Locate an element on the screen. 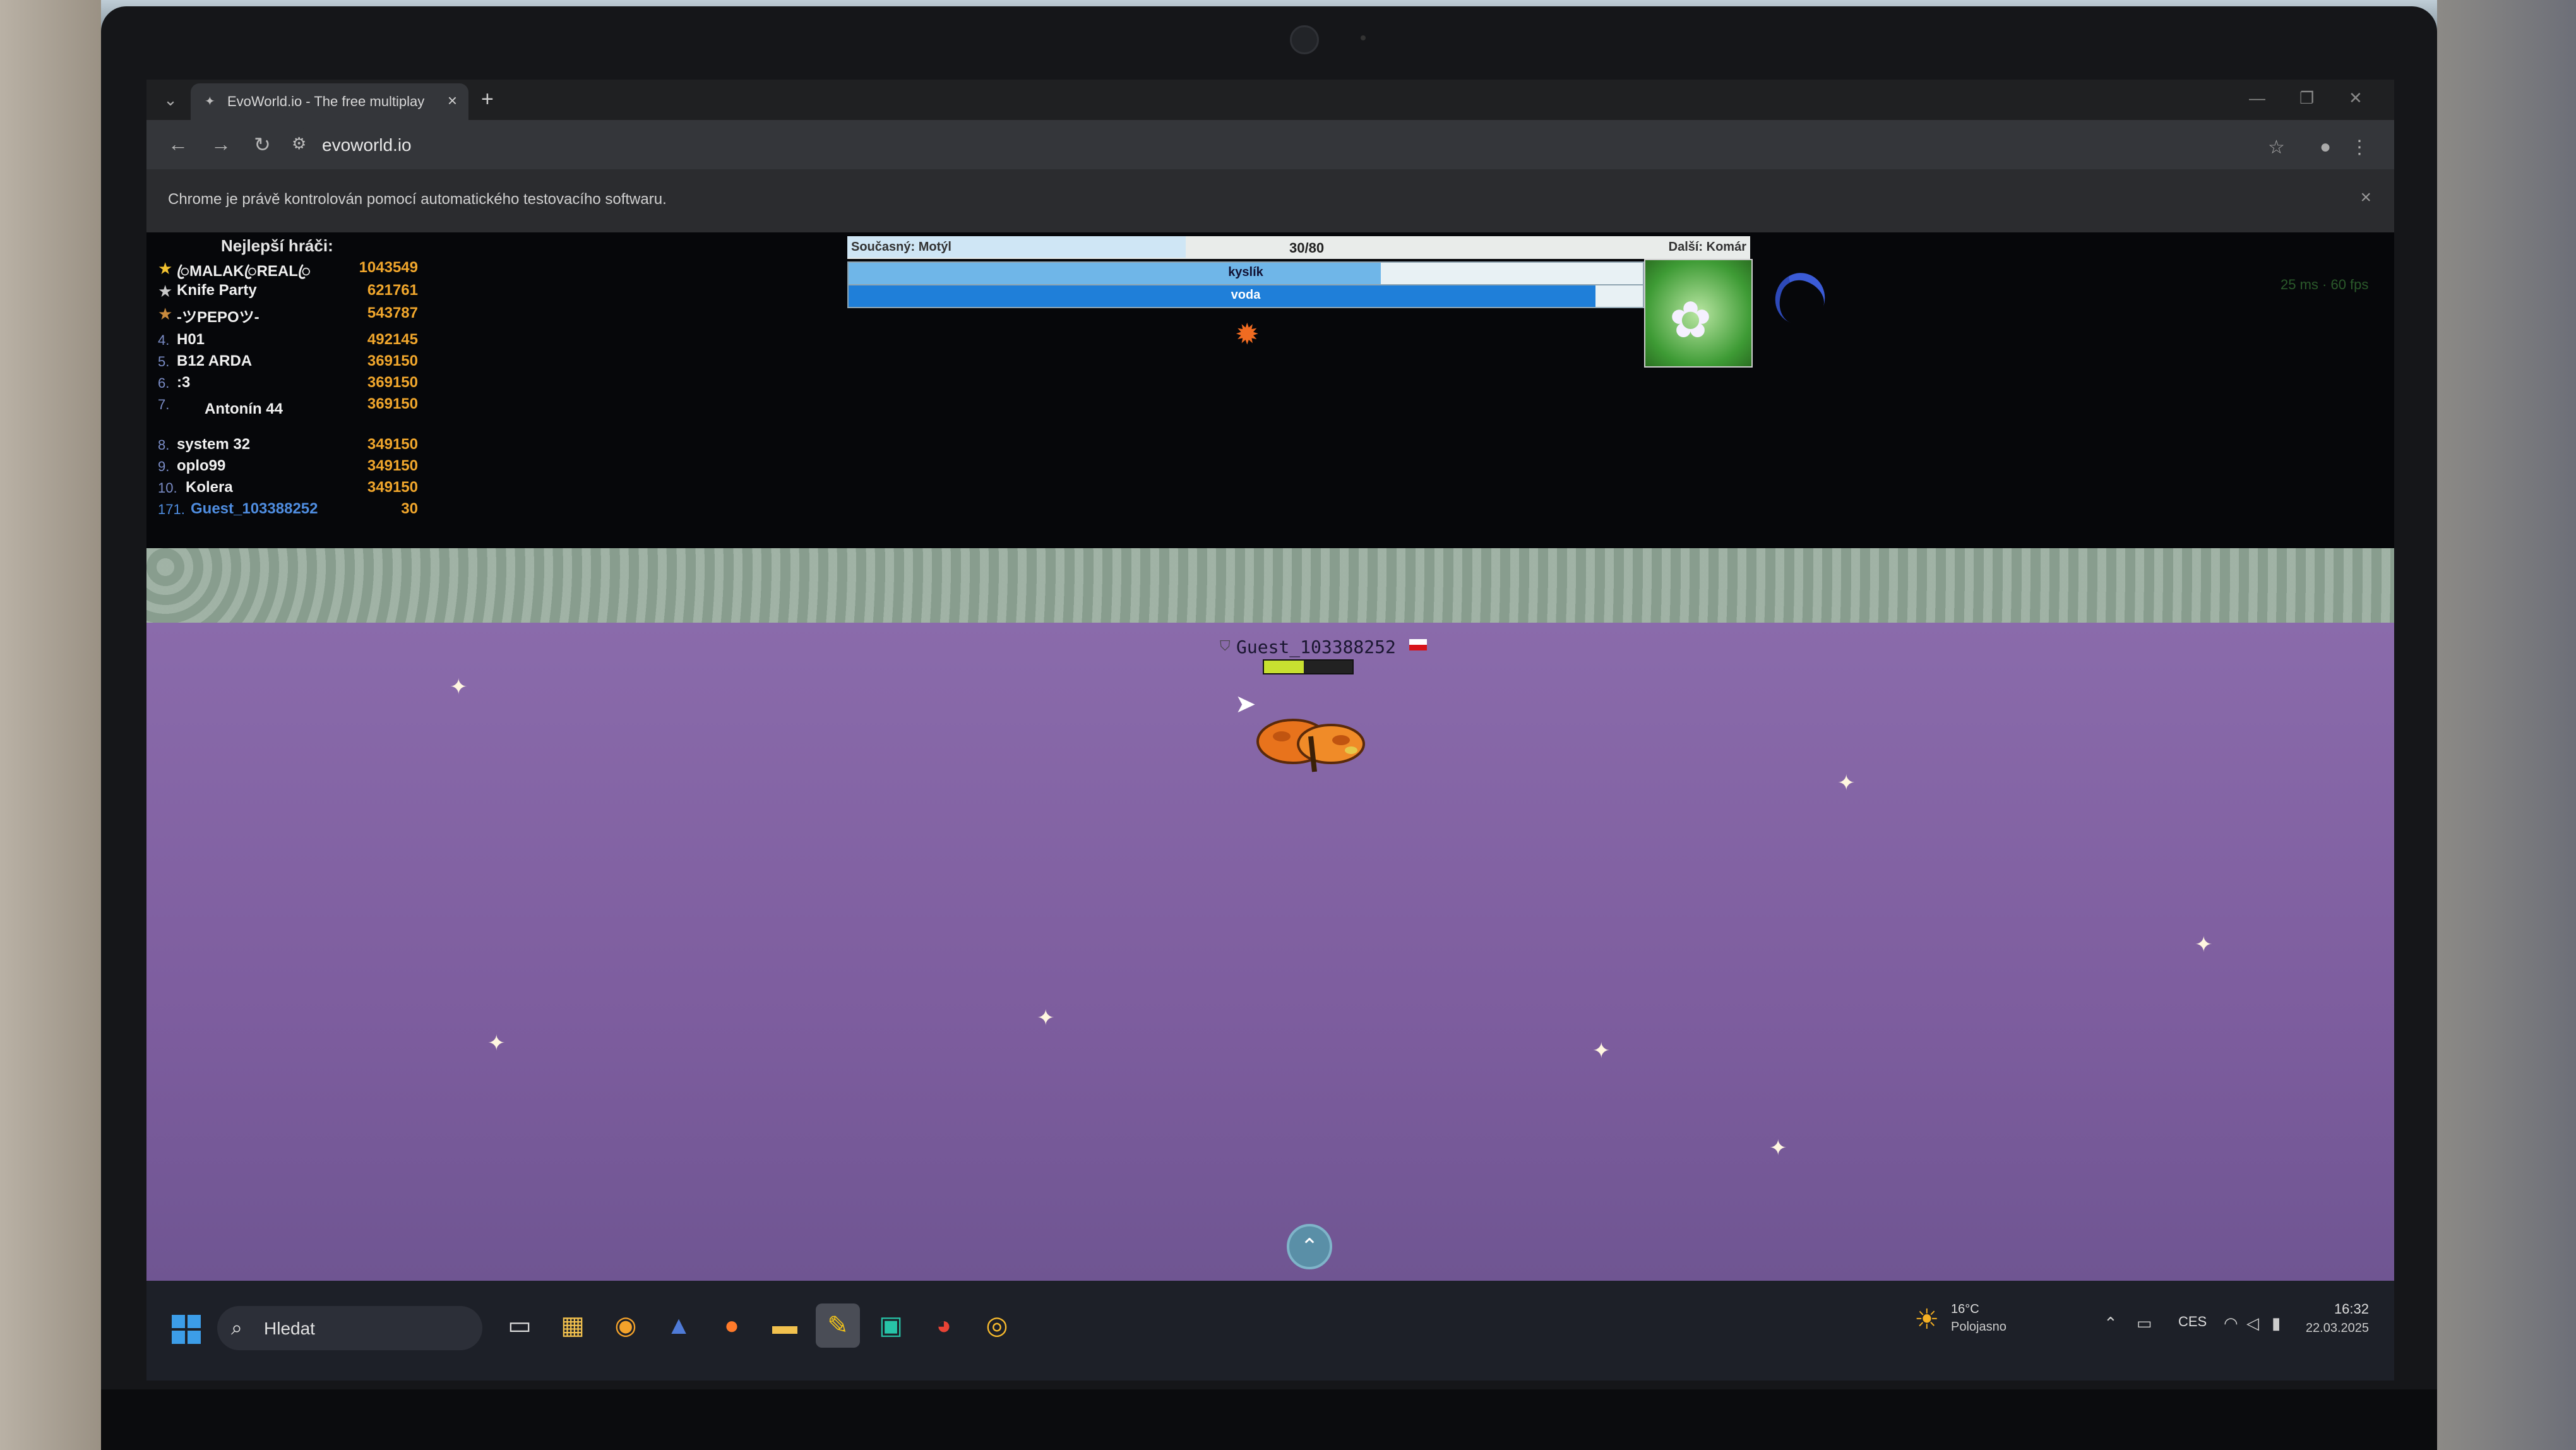  partly-sunny-icon: ☀ is located at coordinates (1927, 1319).